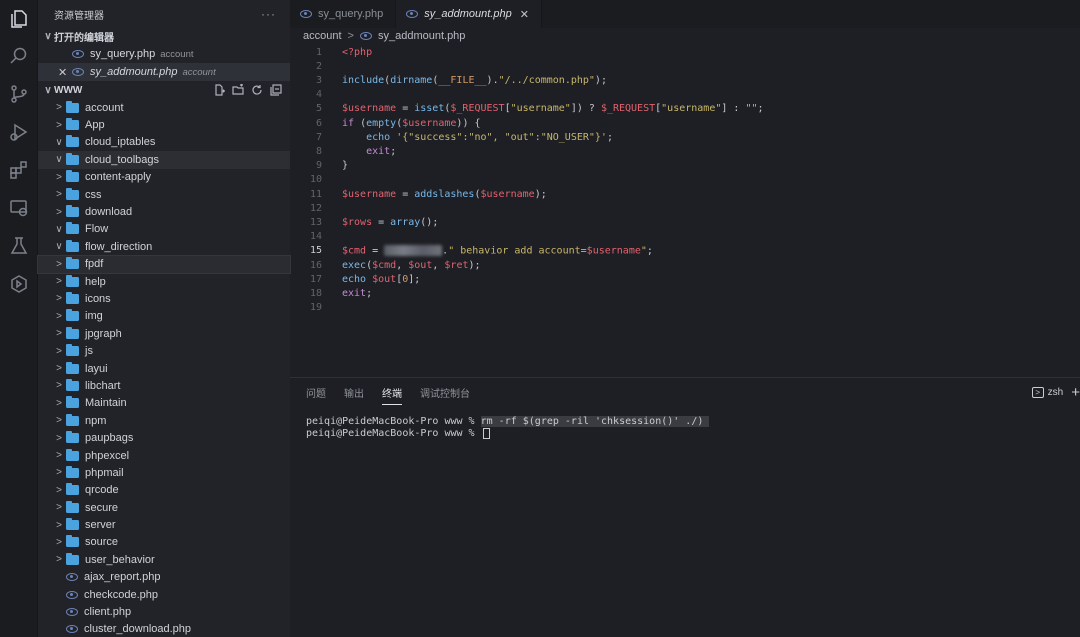 This screenshot has width=1080, height=637. I want to click on folder-item: > layui, so click(164, 368).